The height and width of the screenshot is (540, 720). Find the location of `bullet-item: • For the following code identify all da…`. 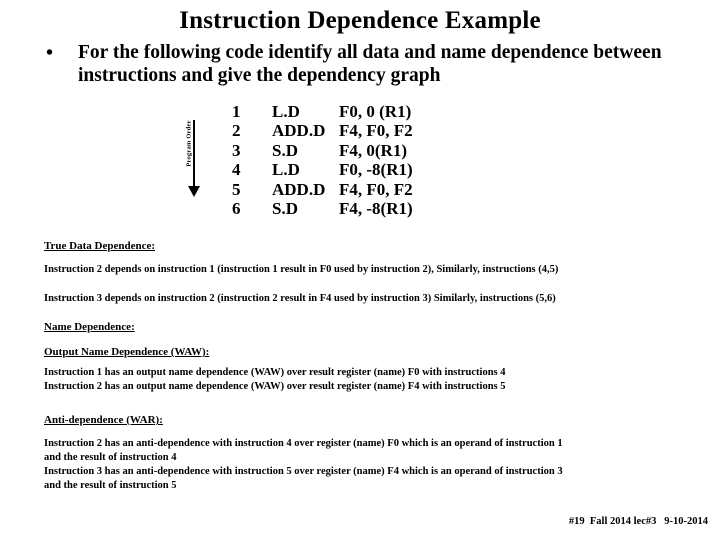

bullet-item: • For the following code identify all da… is located at coordinates (367, 64).